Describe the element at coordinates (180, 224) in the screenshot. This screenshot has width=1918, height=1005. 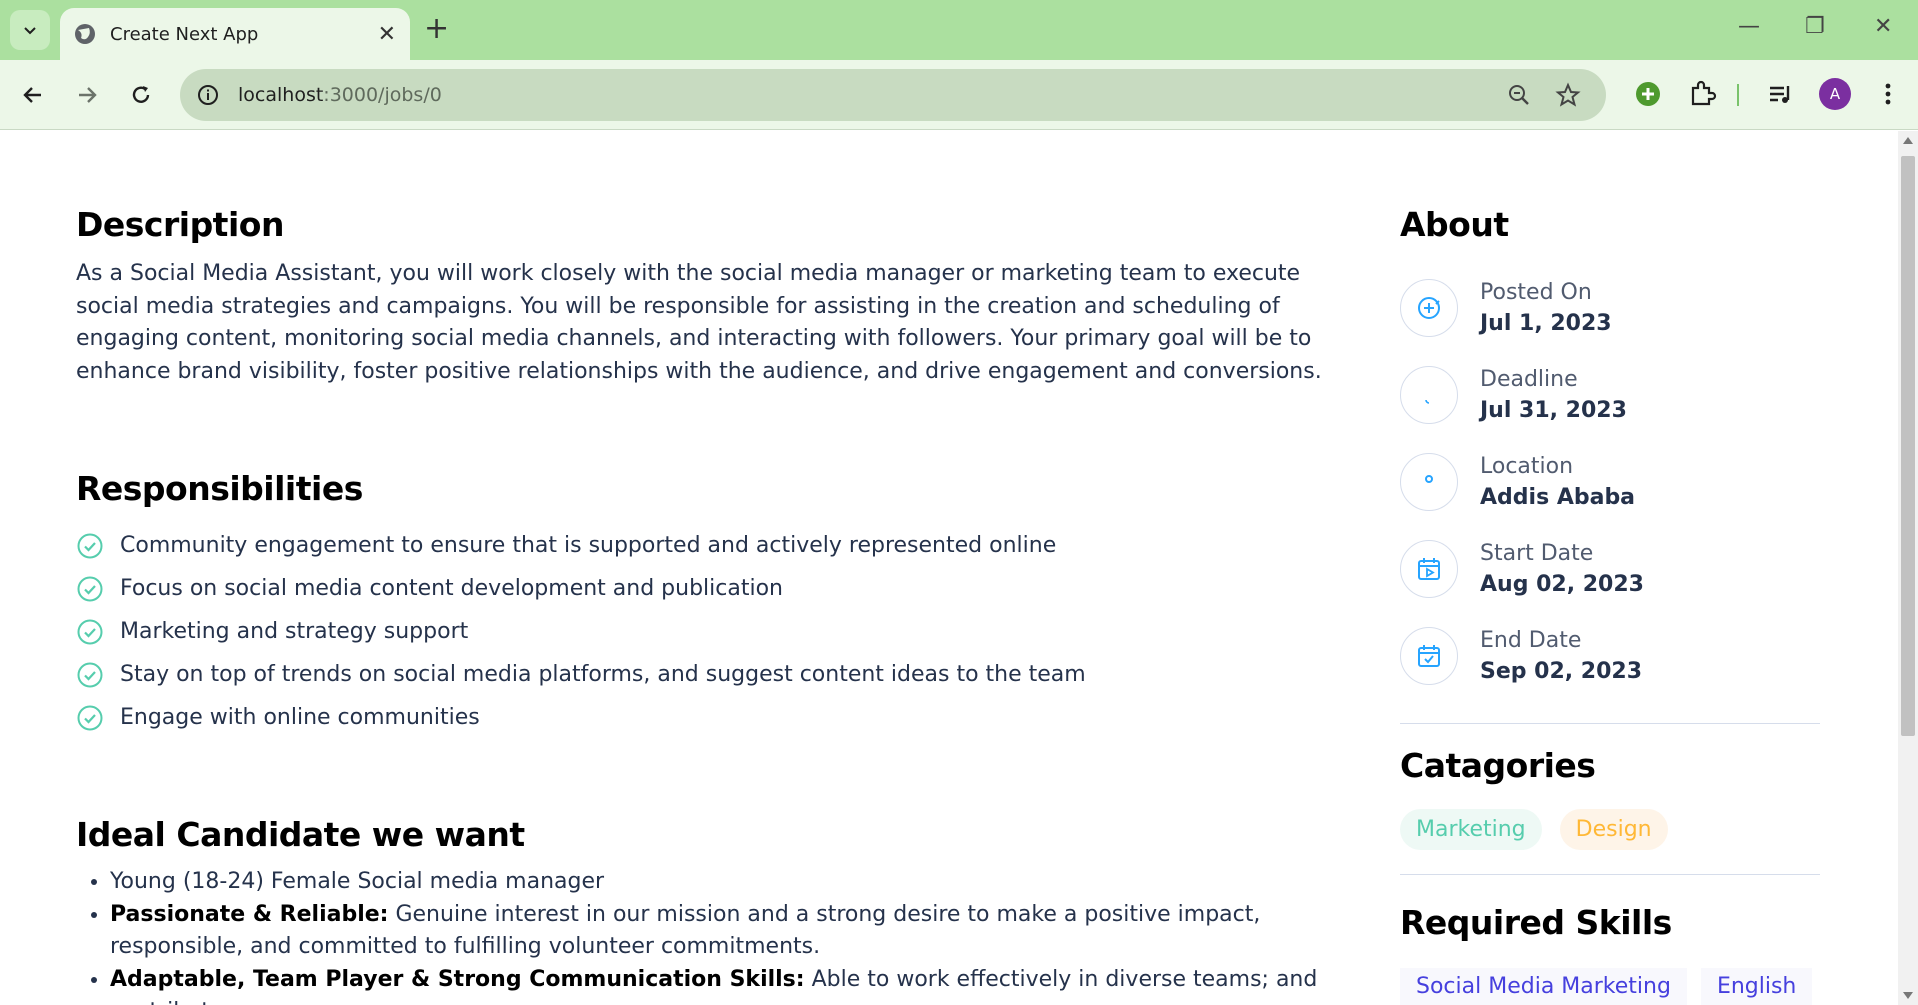
I see `description-heading: Description` at that location.